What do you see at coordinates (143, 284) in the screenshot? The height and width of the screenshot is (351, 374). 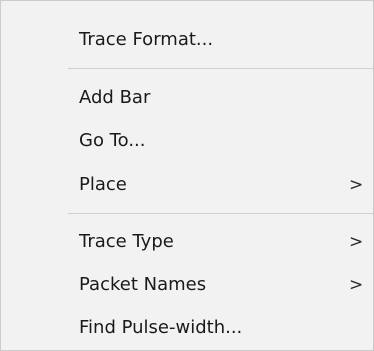 I see `menu-item-label: Packet Names` at bounding box center [143, 284].